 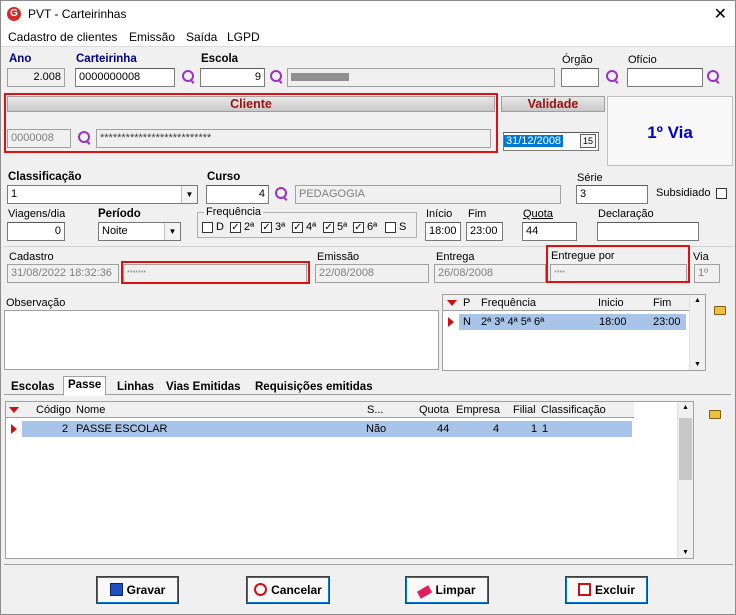 I want to click on passe-cell-s: Não, so click(x=376, y=429).